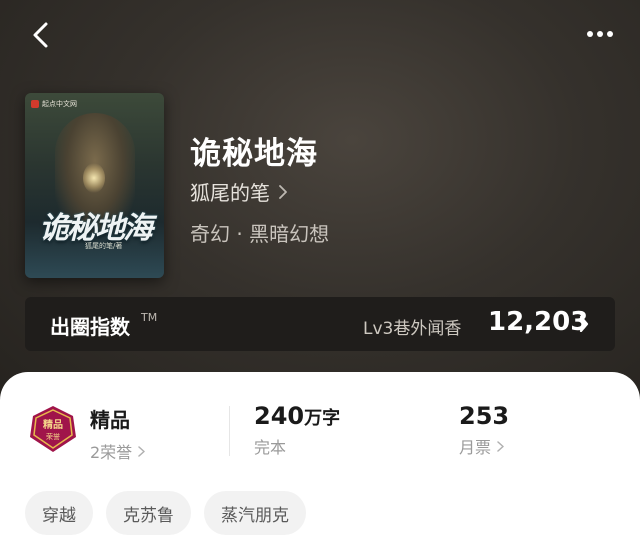 This screenshot has width=640, height=555. Describe the element at coordinates (53, 436) in the screenshot. I see `svg-text: 荣誉` at that location.